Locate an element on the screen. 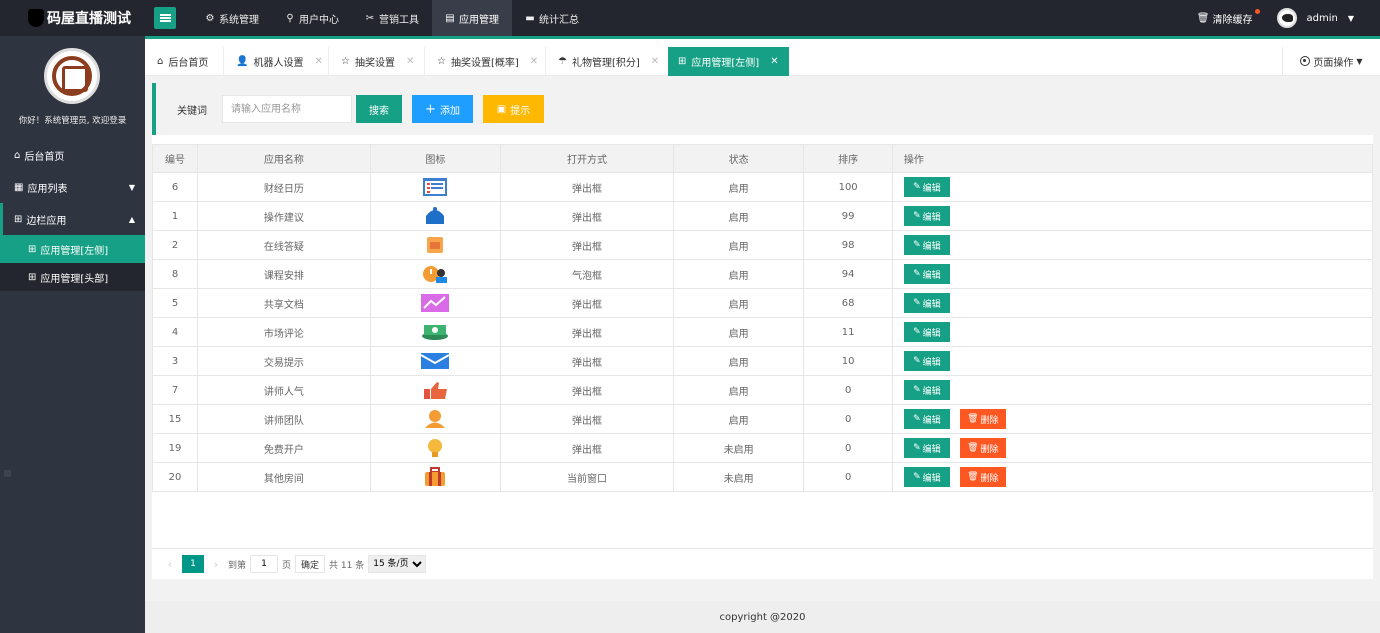 Image resolution: width=1380 pixels, height=633 pixels. chevron-right-icon: › is located at coordinates (216, 564).